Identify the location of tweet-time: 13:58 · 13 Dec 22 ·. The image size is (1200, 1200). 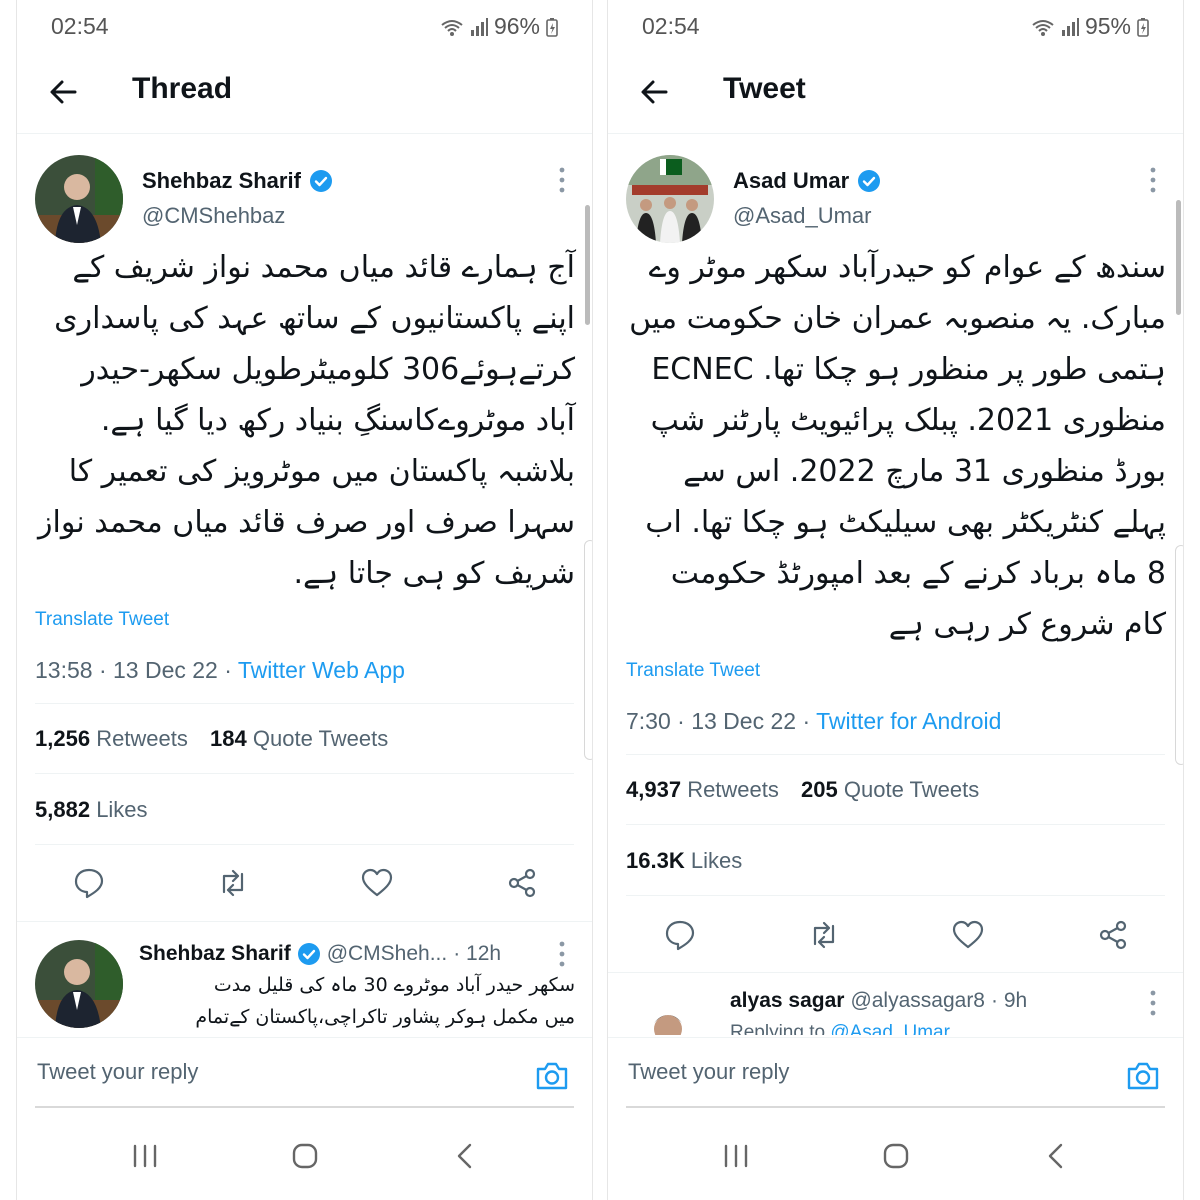
(136, 670).